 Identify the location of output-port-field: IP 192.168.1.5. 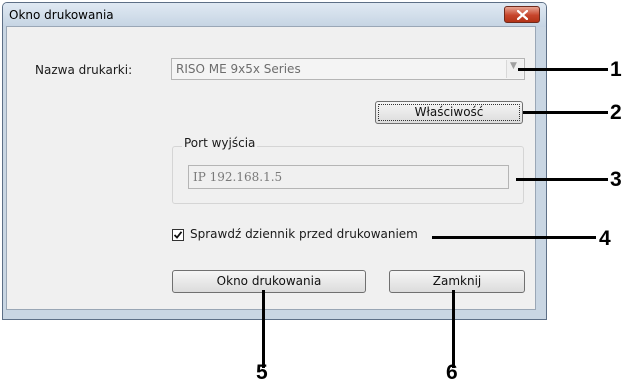
(348, 177).